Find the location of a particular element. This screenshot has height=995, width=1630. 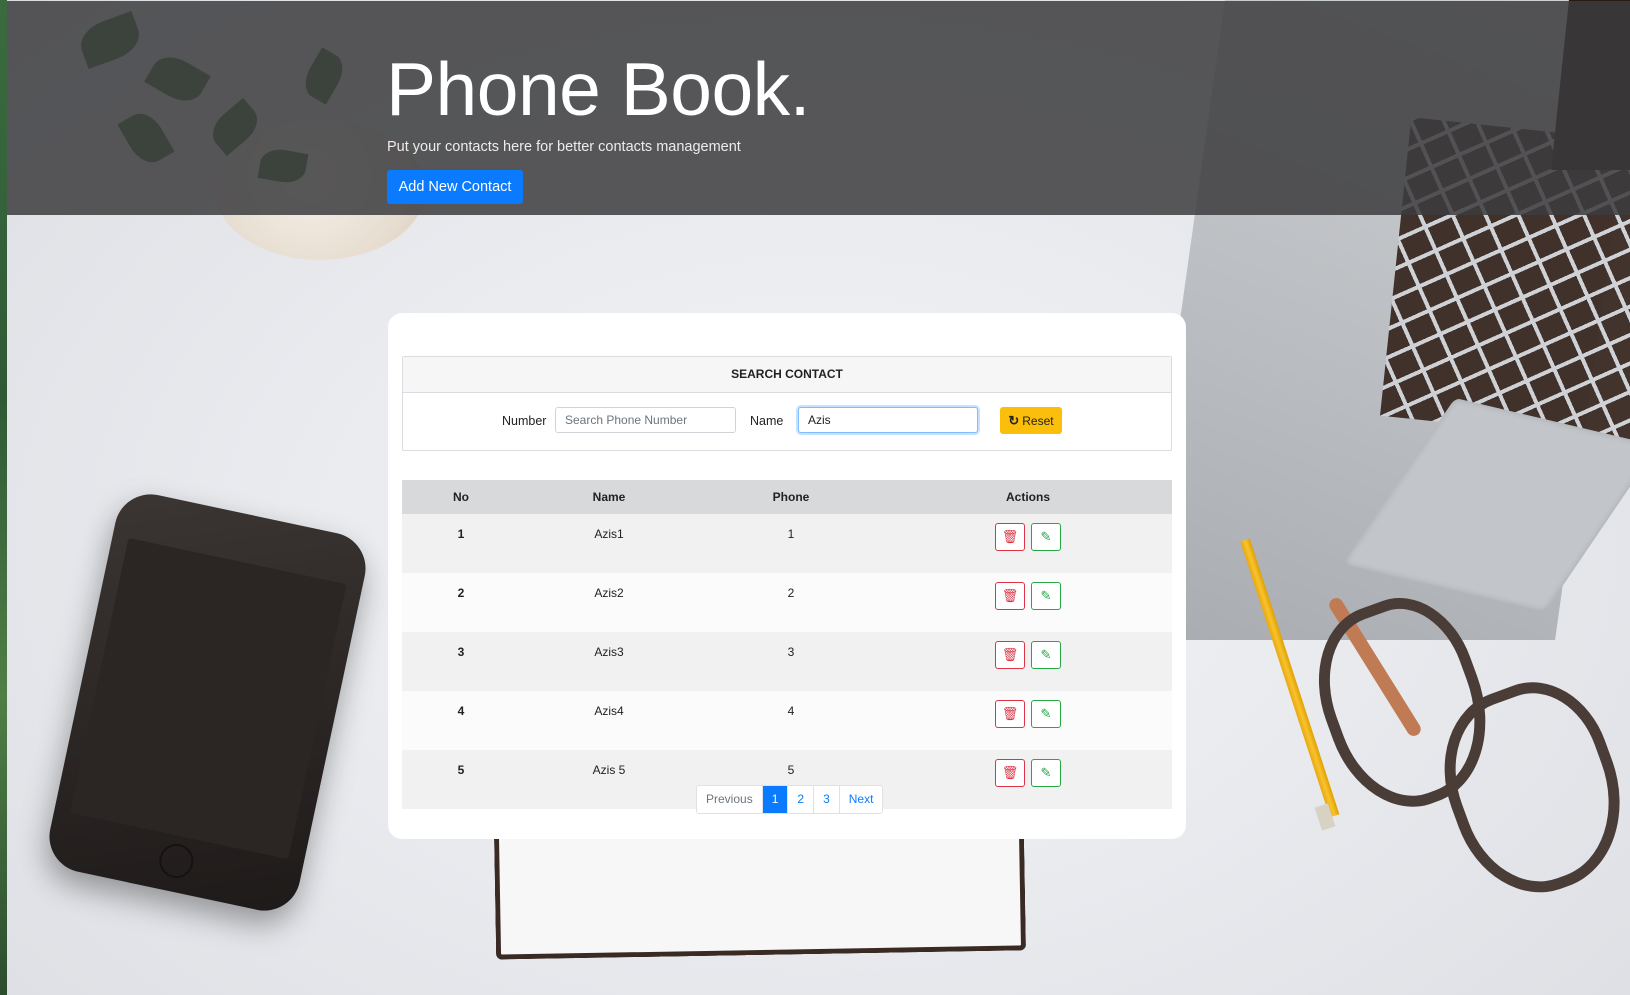

search-phone-number-input is located at coordinates (645, 420).